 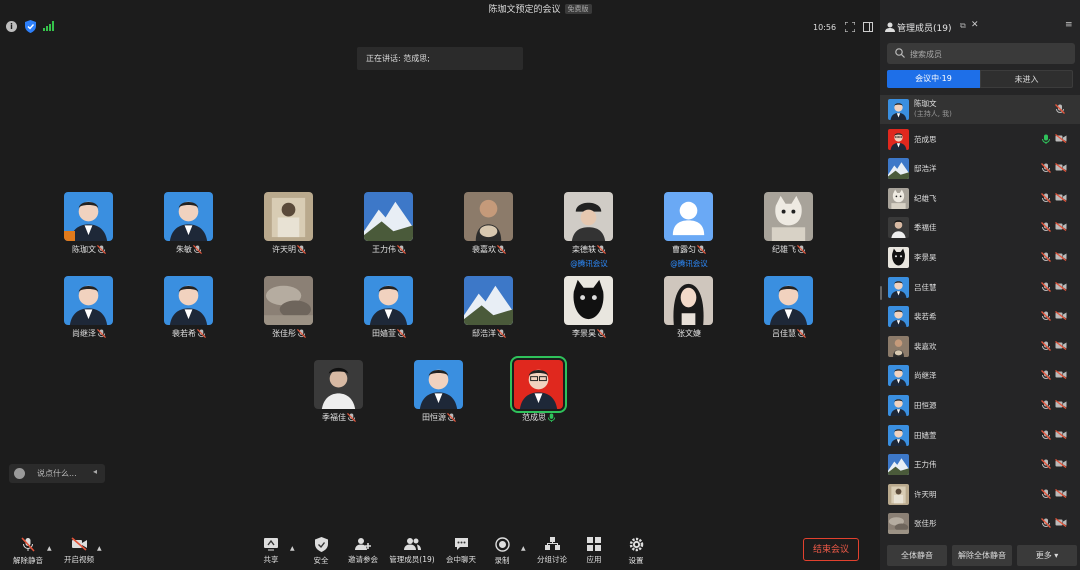 I want to click on chat-button: 会中聊天, so click(x=461, y=553).